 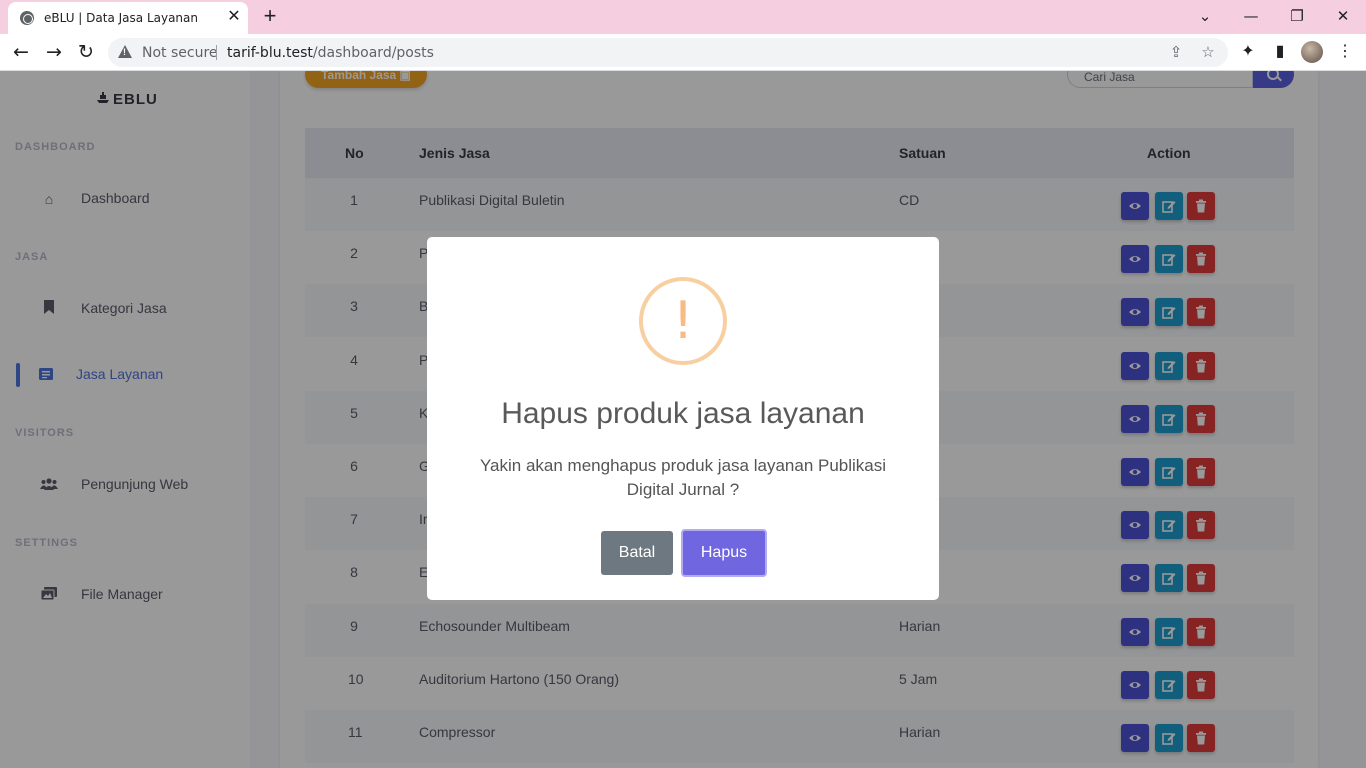 What do you see at coordinates (1208, 53) in the screenshot?
I see `bookmark-star-icon: ☆` at bounding box center [1208, 53].